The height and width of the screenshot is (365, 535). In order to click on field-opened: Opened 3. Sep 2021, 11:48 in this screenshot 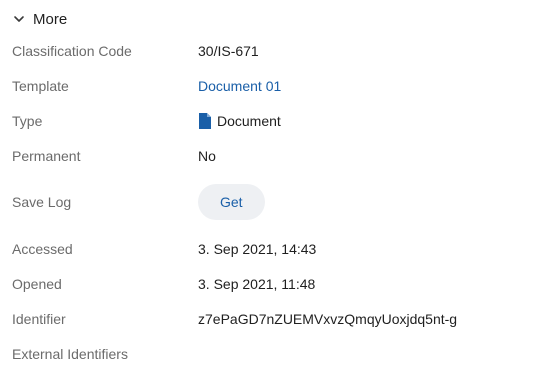, I will do `click(272, 284)`.